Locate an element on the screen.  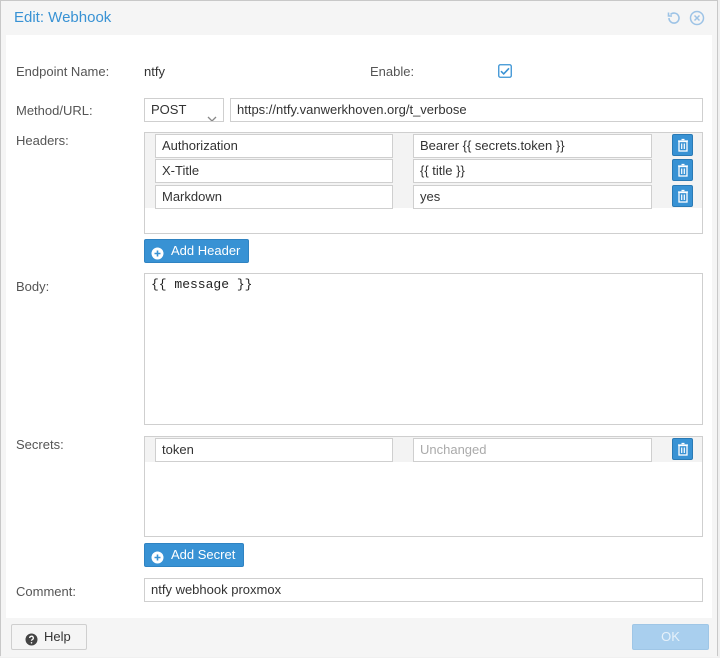
close-icon is located at coordinates (697, 18).